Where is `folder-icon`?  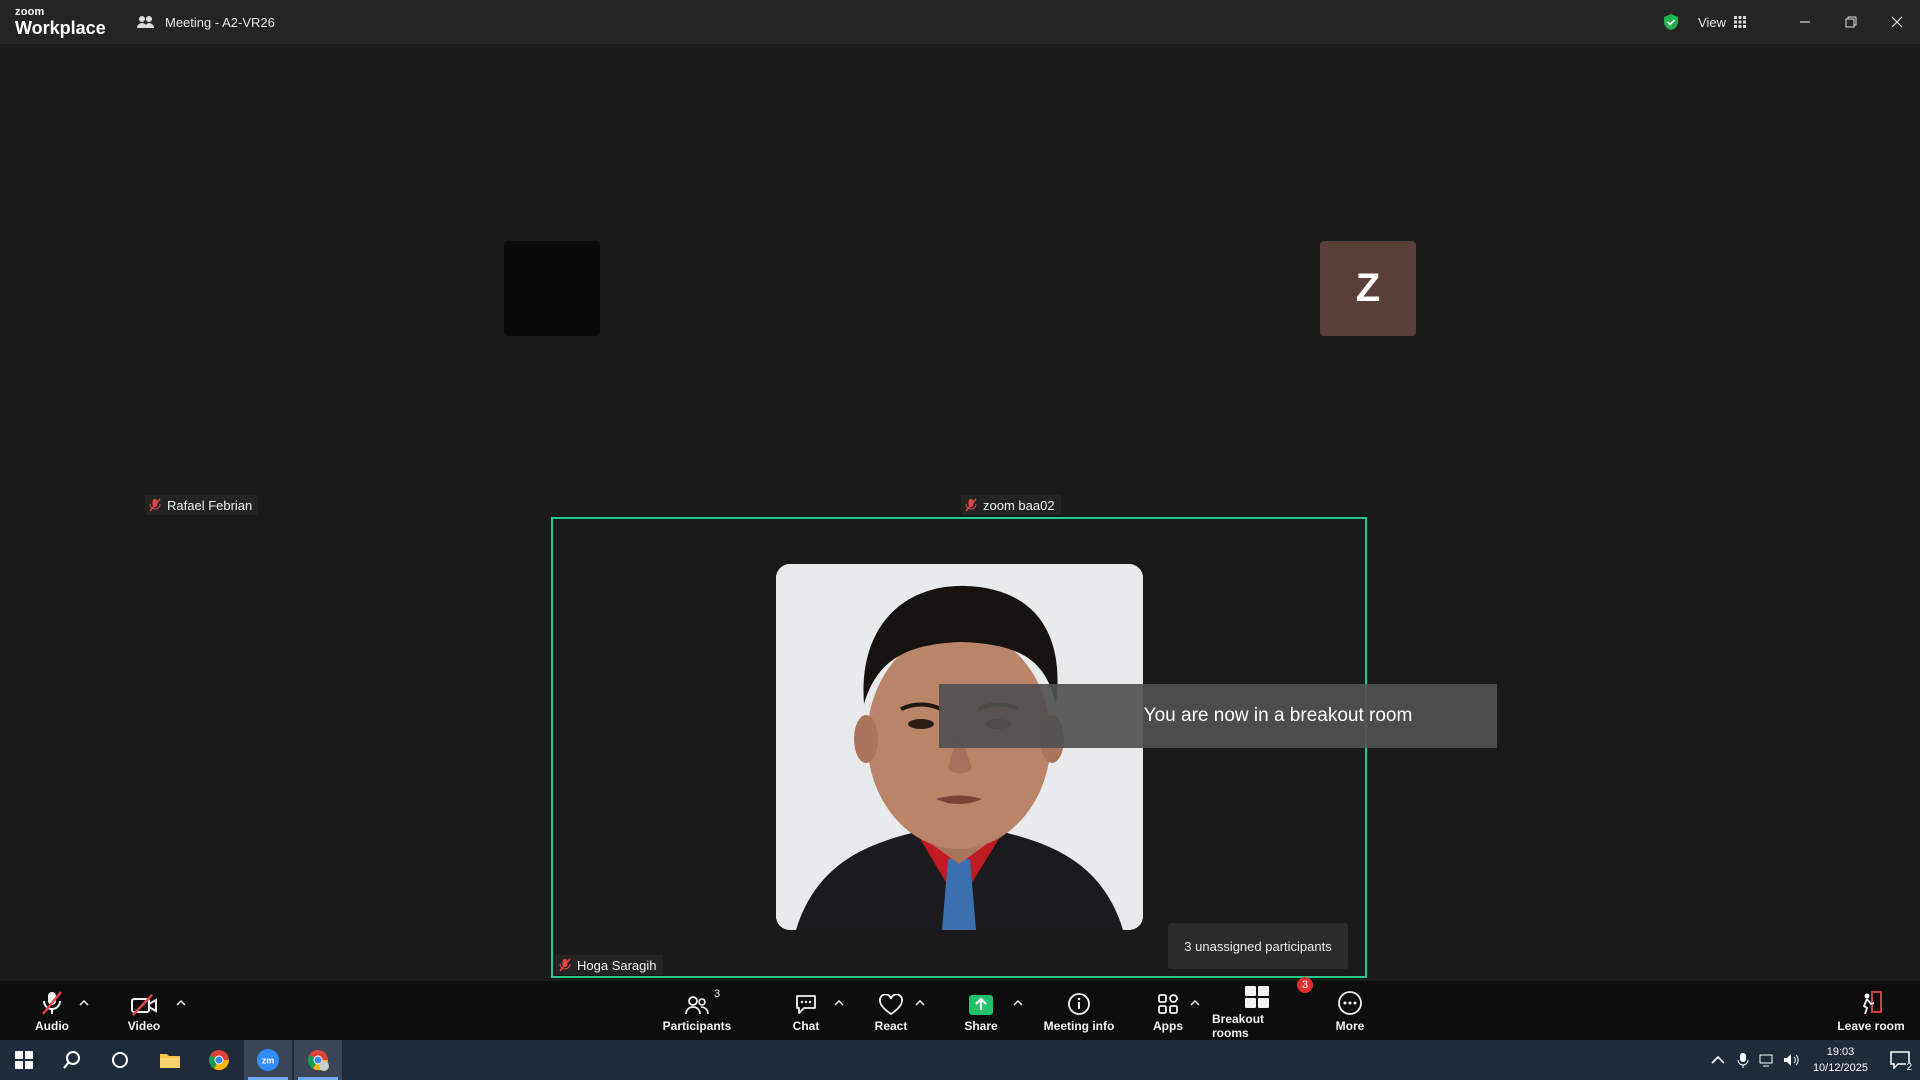
folder-icon is located at coordinates (170, 1061).